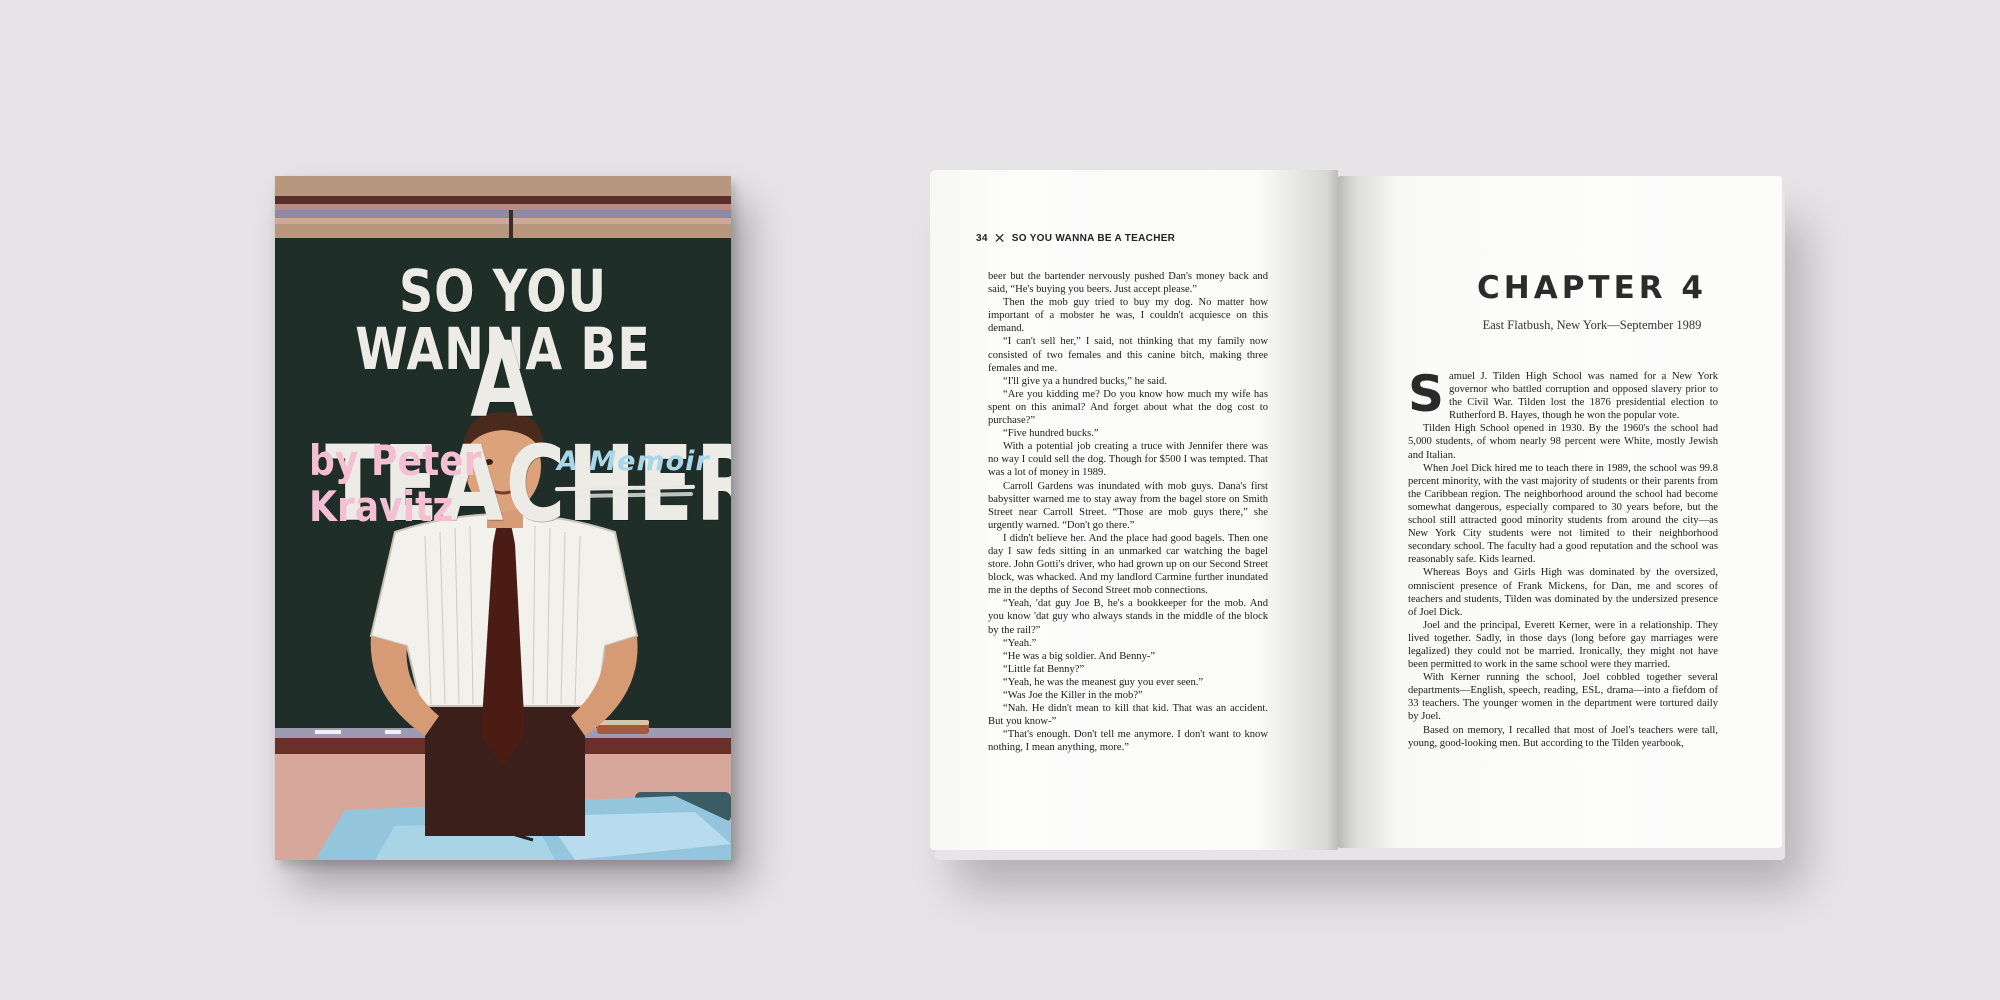  Describe the element at coordinates (1085, 381) in the screenshot. I see `paragraph: “I'll give ya a hundred bucks,” he said.` at that location.